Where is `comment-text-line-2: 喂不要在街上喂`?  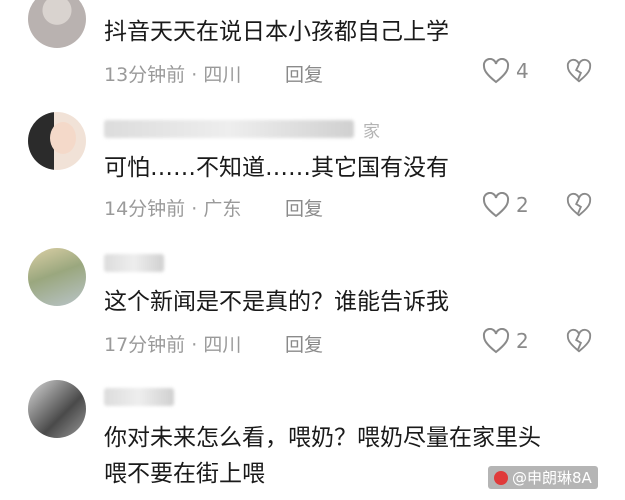 comment-text-line-2: 喂不要在街上喂 is located at coordinates (184, 474).